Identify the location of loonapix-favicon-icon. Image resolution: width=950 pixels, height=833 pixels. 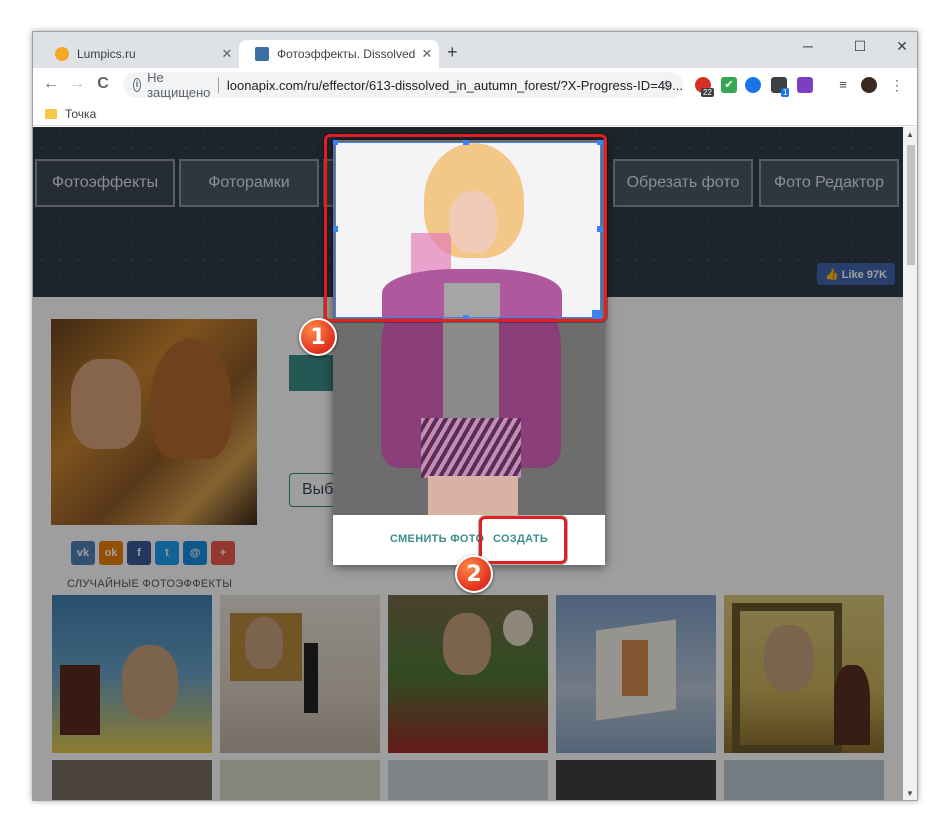
(262, 54).